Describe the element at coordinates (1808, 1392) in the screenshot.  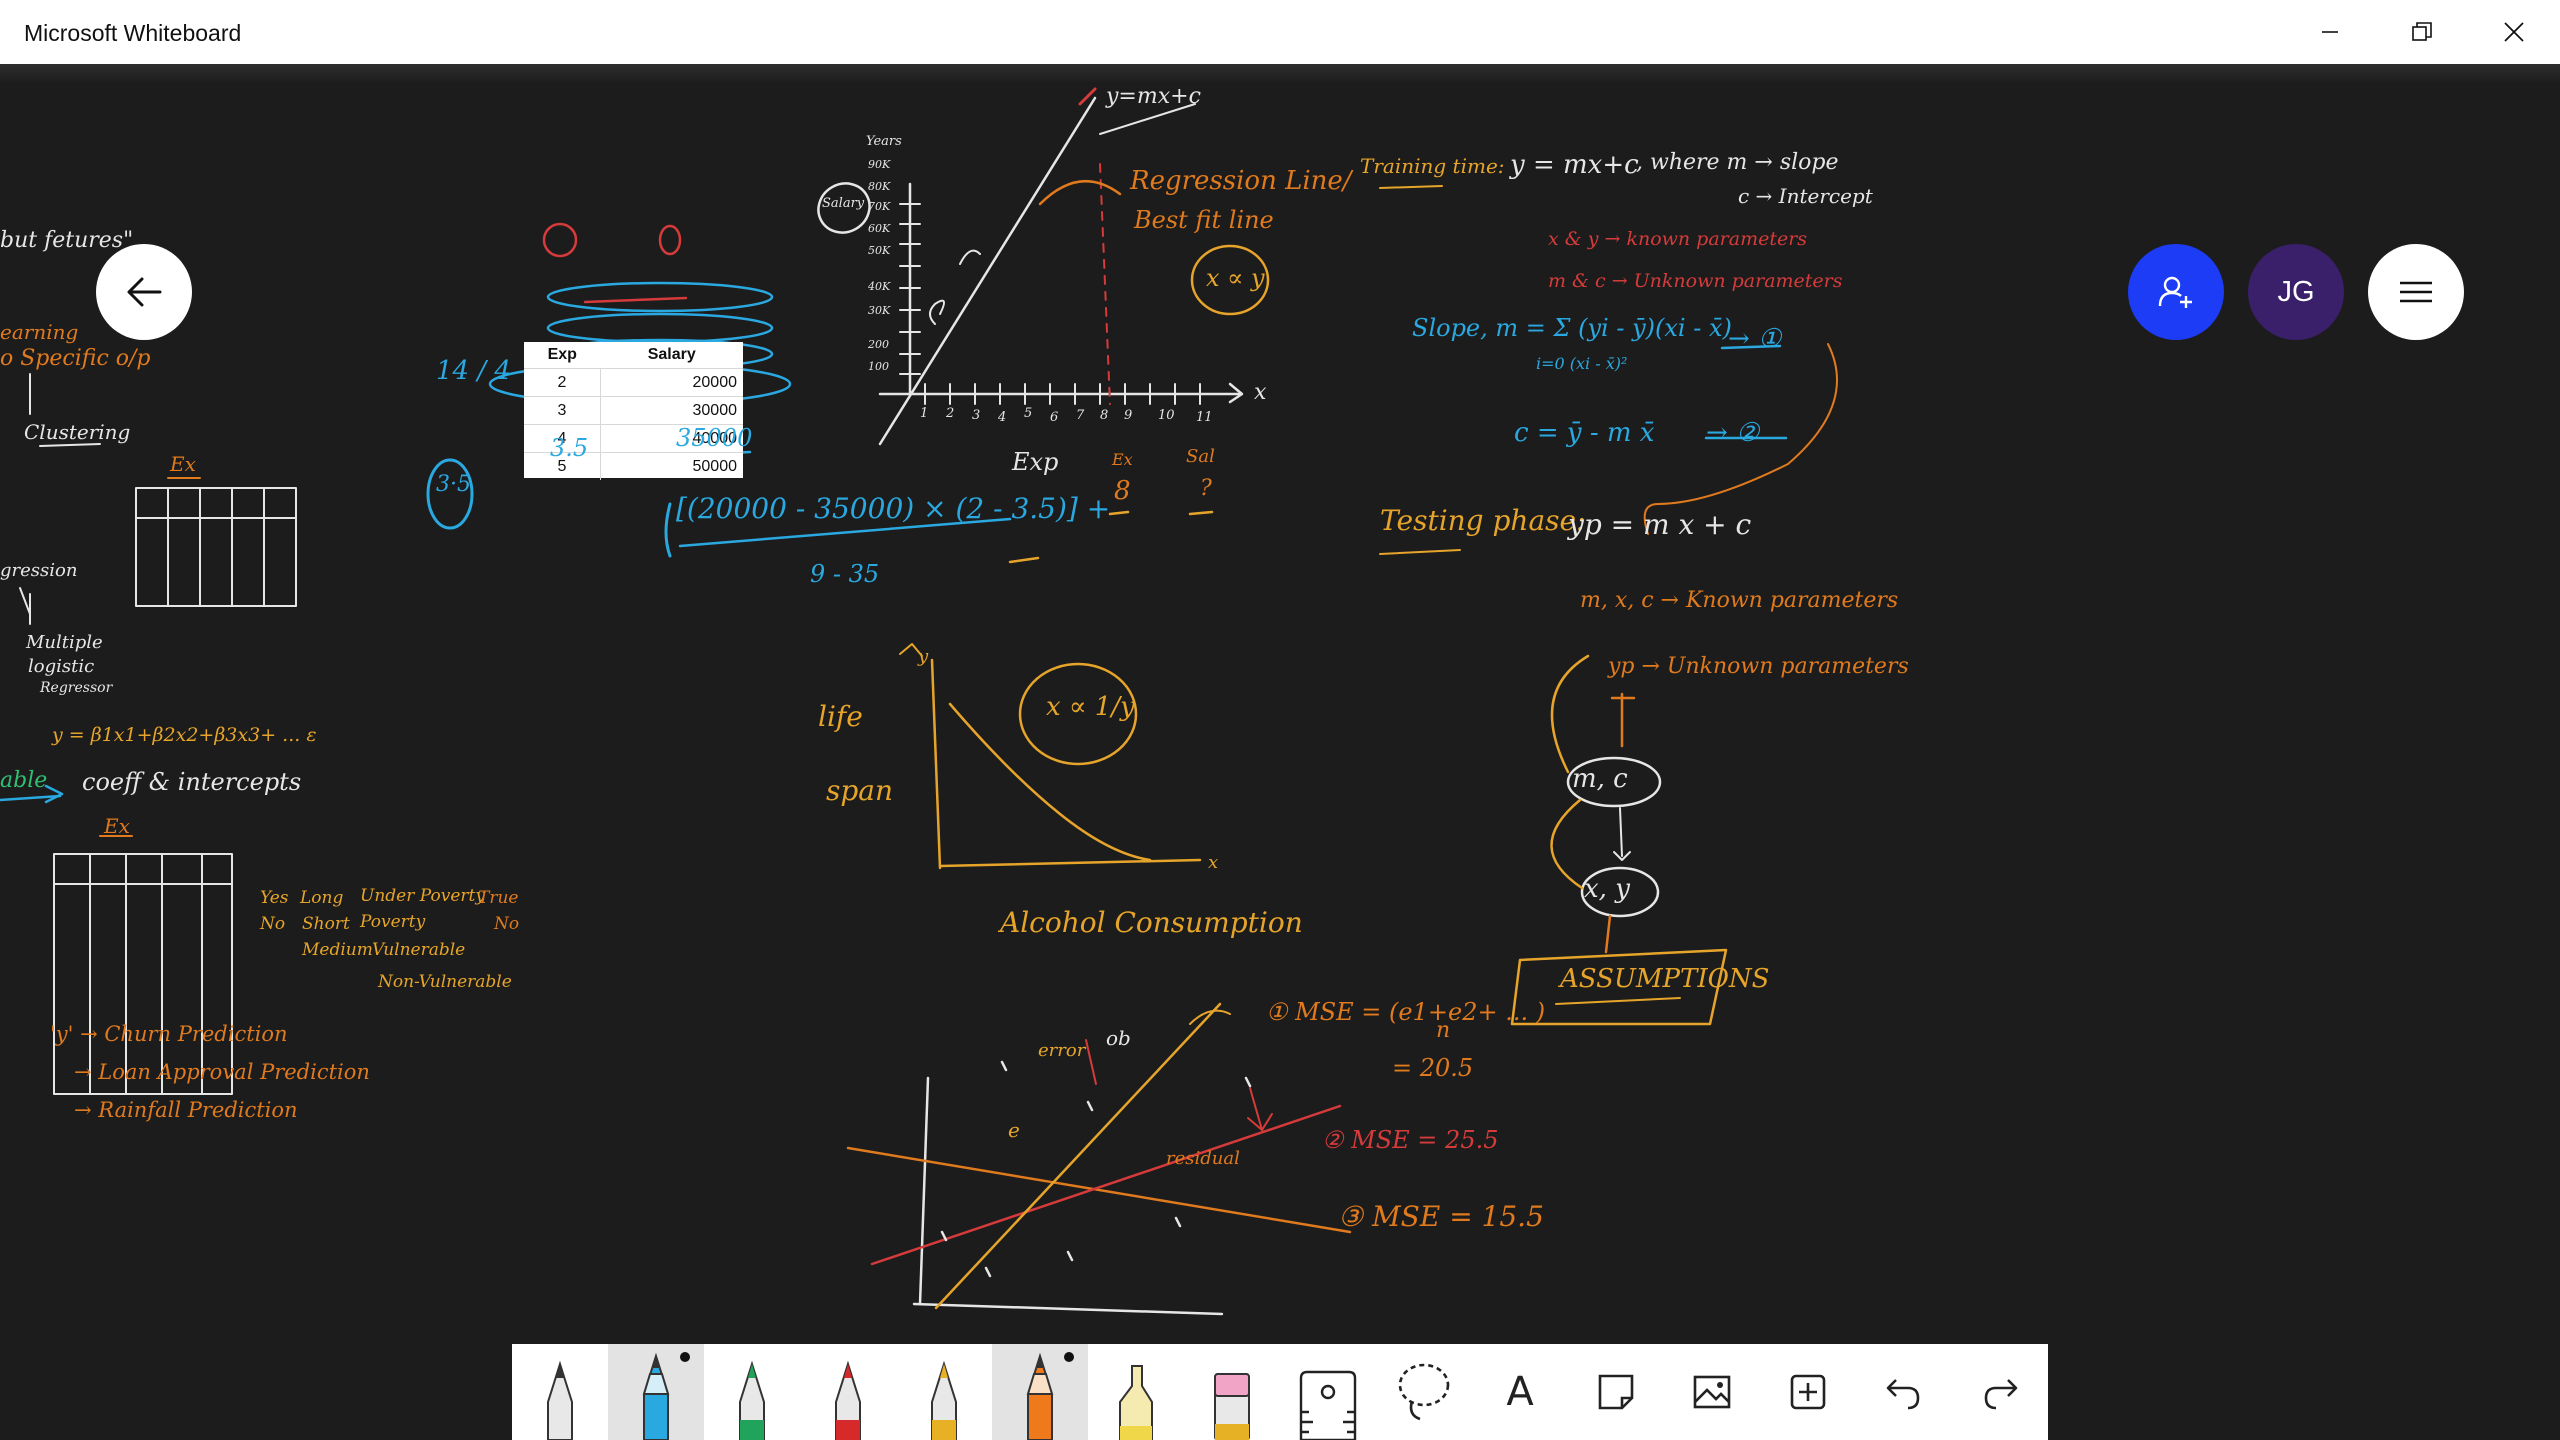
I see `add-tool` at that location.